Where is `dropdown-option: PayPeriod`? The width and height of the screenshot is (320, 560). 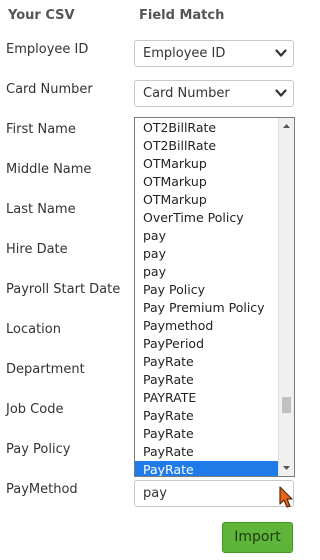 dropdown-option: PayPeriod is located at coordinates (207, 344).